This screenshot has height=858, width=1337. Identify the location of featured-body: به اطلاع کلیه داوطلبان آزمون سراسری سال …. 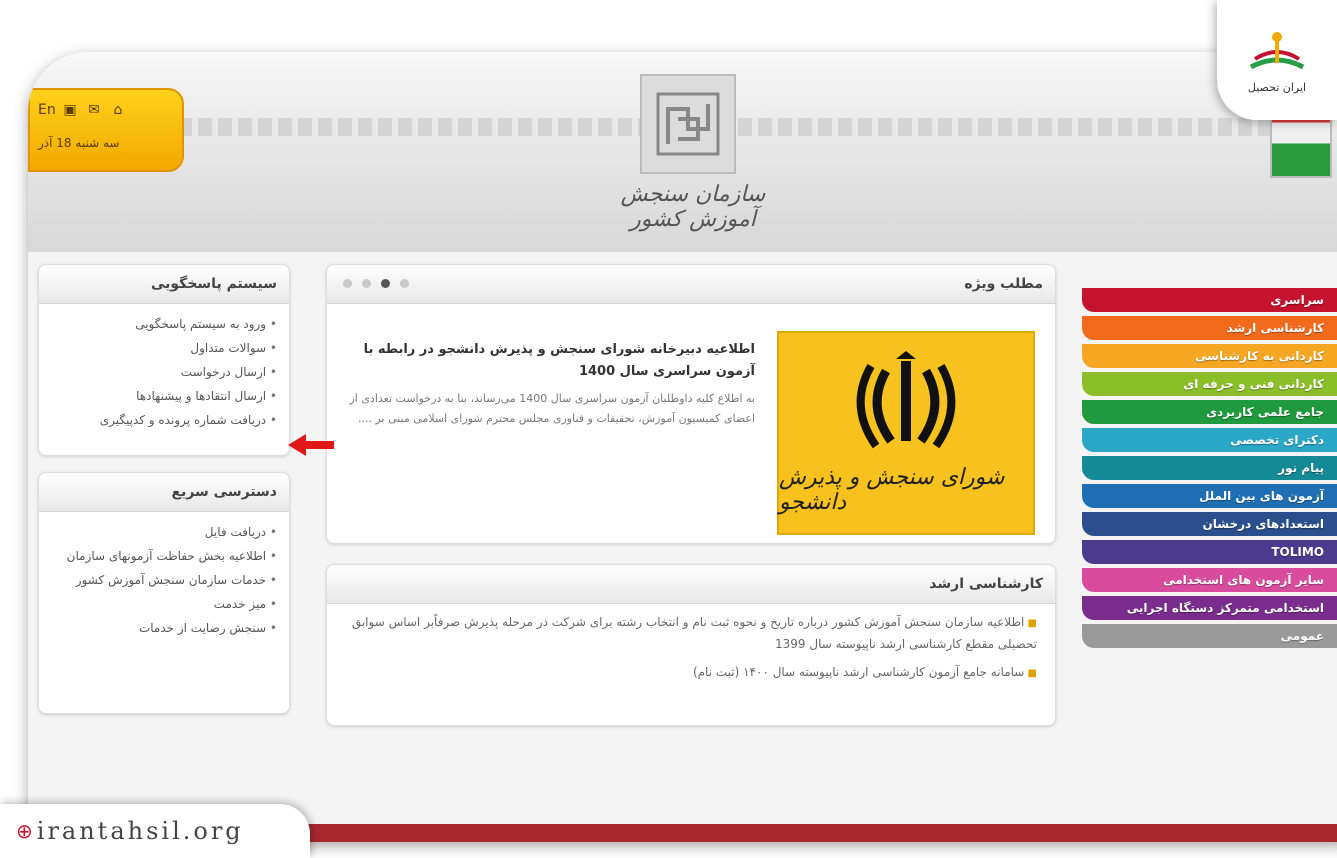
(552, 408).